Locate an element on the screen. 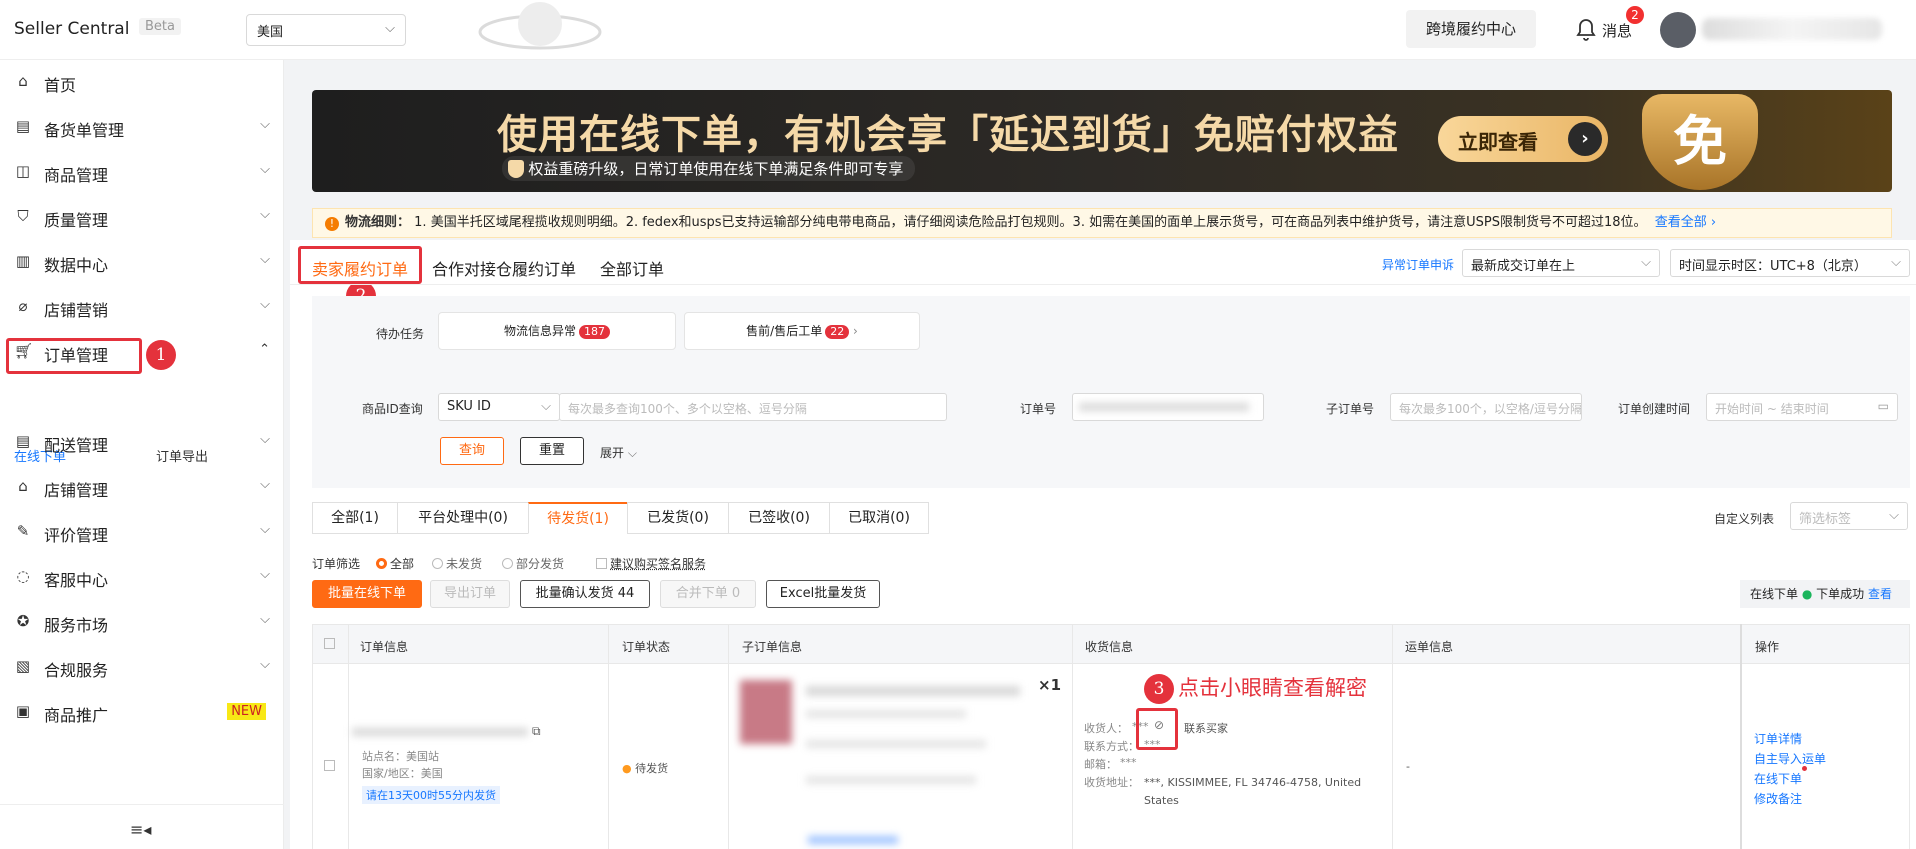 The image size is (1916, 849). sub-order-input: 每次最多100个，以空格/逗号分隔 is located at coordinates (1486, 407).